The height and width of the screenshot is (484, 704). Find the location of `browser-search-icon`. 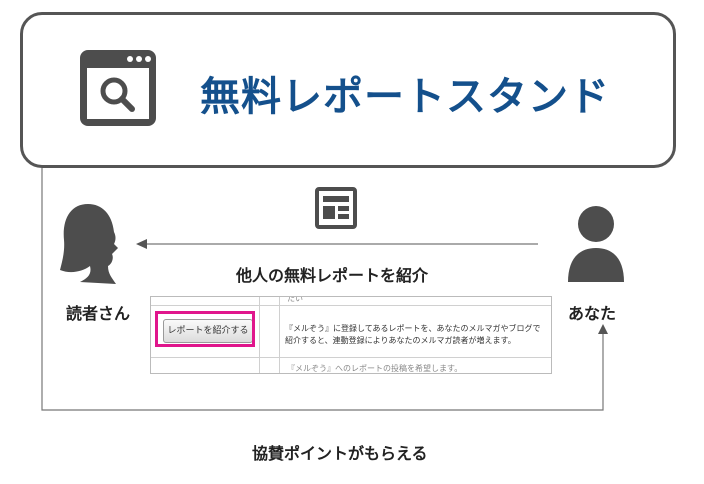

browser-search-icon is located at coordinates (118, 88).